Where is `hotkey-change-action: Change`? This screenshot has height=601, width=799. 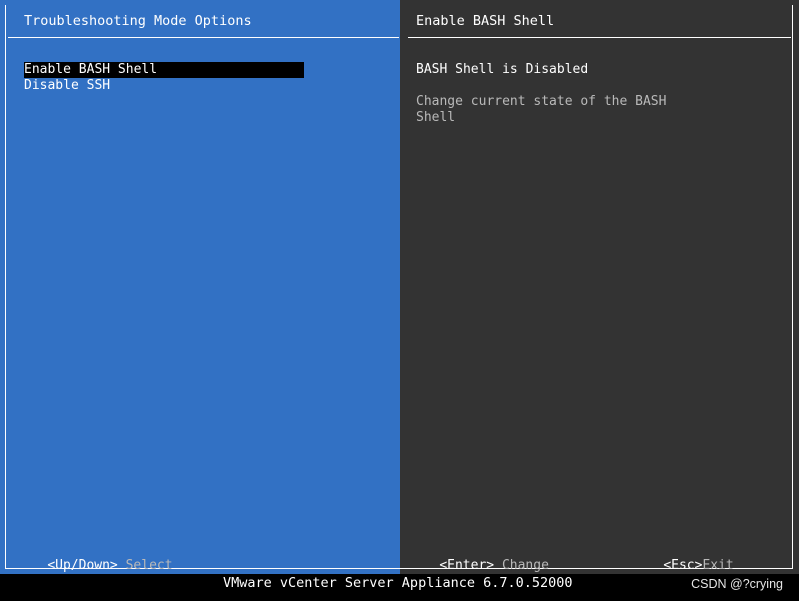 hotkey-change-action: Change is located at coordinates (525, 565).